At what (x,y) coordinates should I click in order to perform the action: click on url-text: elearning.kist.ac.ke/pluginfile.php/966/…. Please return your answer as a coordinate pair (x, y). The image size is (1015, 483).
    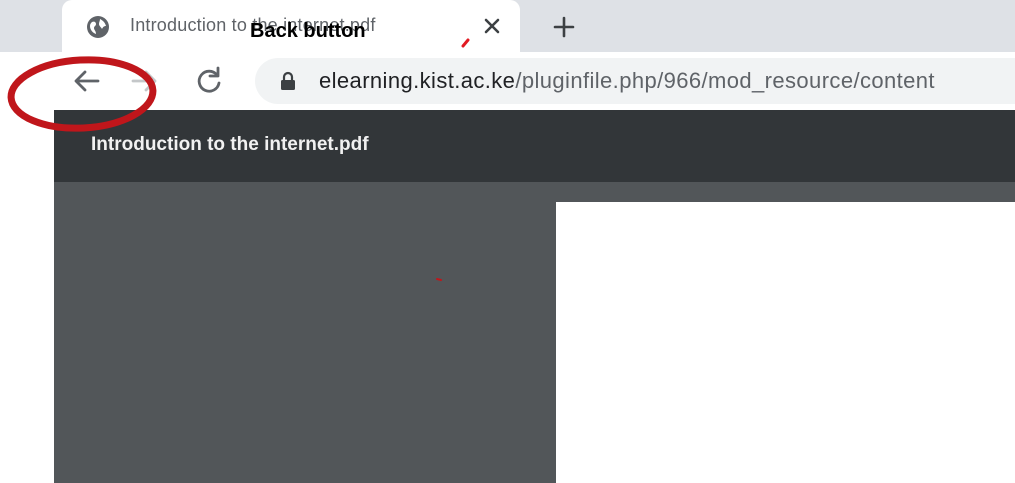
    Looking at the image, I should click on (627, 81).